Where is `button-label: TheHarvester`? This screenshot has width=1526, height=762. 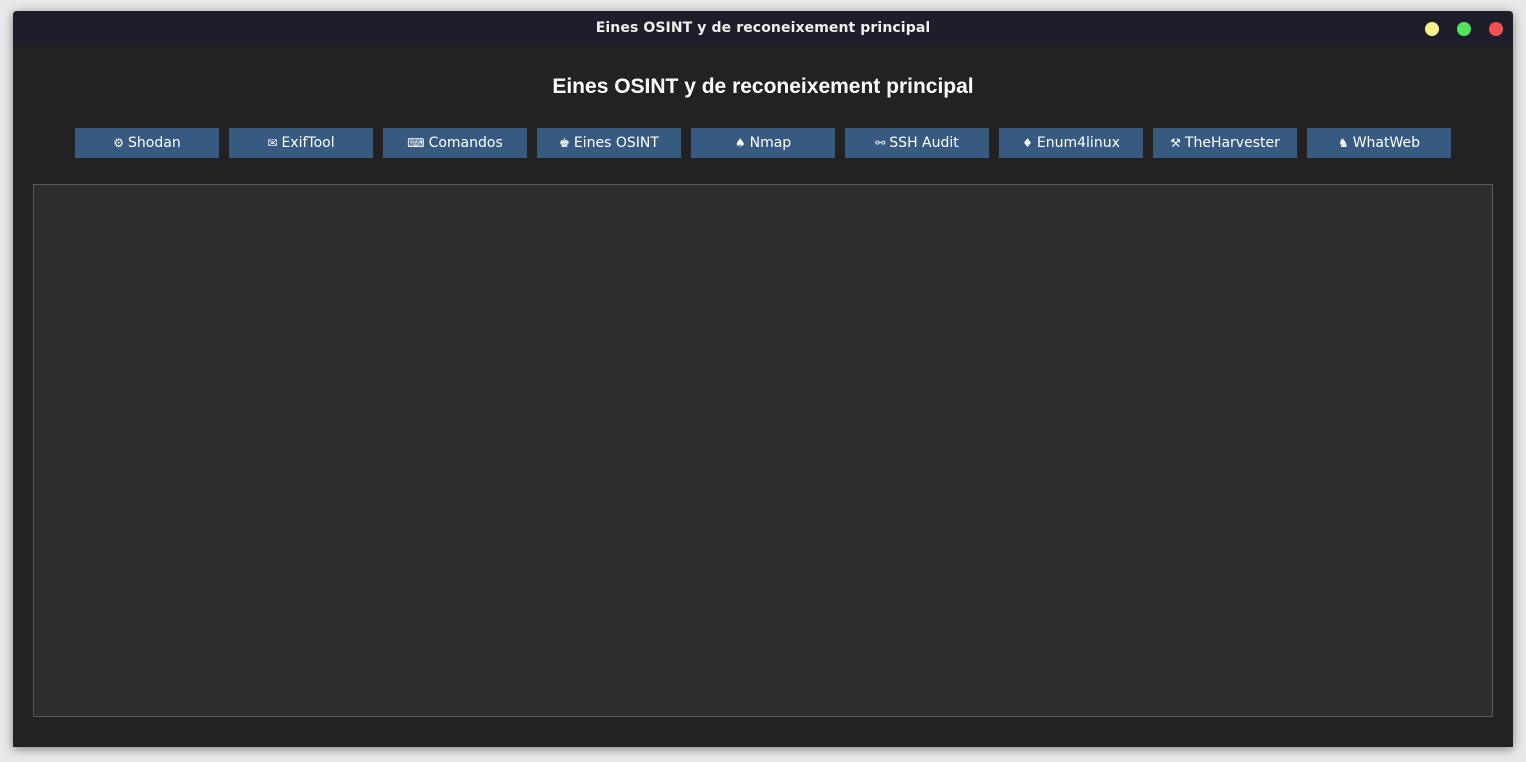
button-label: TheHarvester is located at coordinates (1232, 143).